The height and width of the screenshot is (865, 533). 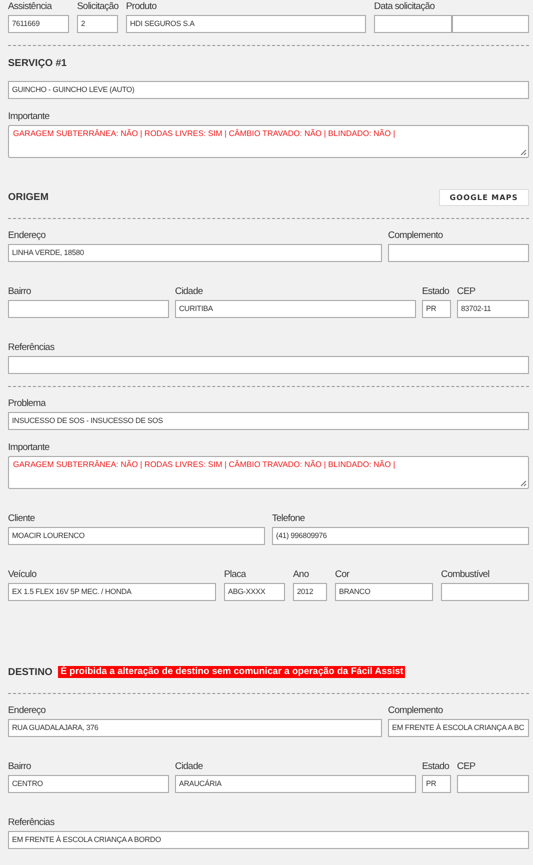 What do you see at coordinates (28, 197) in the screenshot?
I see `section-heading: ORIGEM` at bounding box center [28, 197].